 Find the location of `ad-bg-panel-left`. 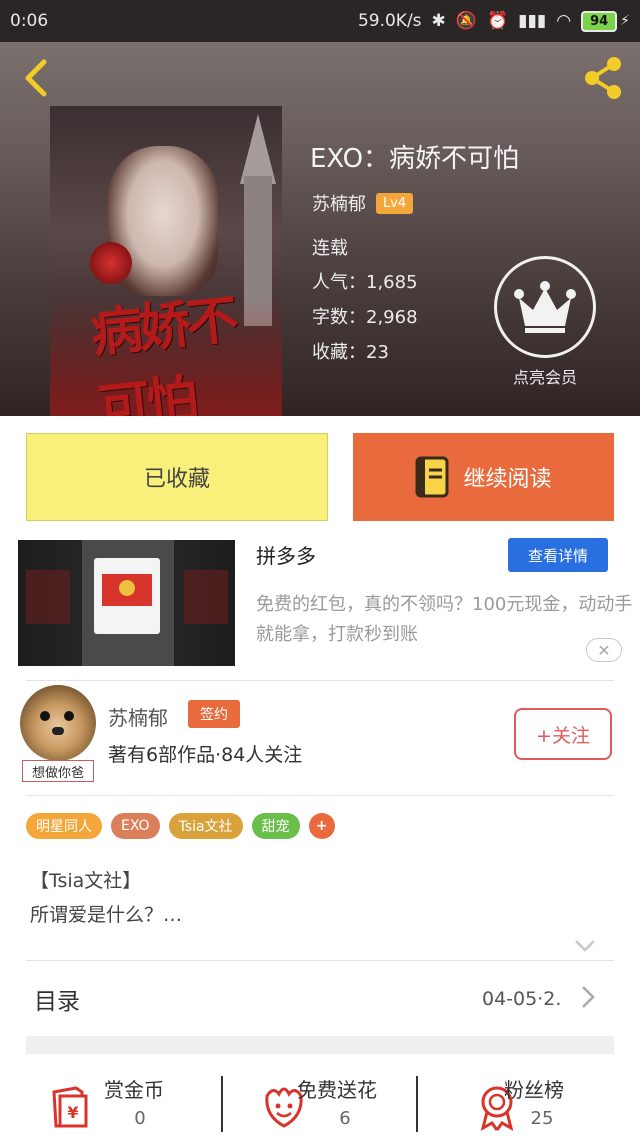

ad-bg-panel-left is located at coordinates (48, 597).